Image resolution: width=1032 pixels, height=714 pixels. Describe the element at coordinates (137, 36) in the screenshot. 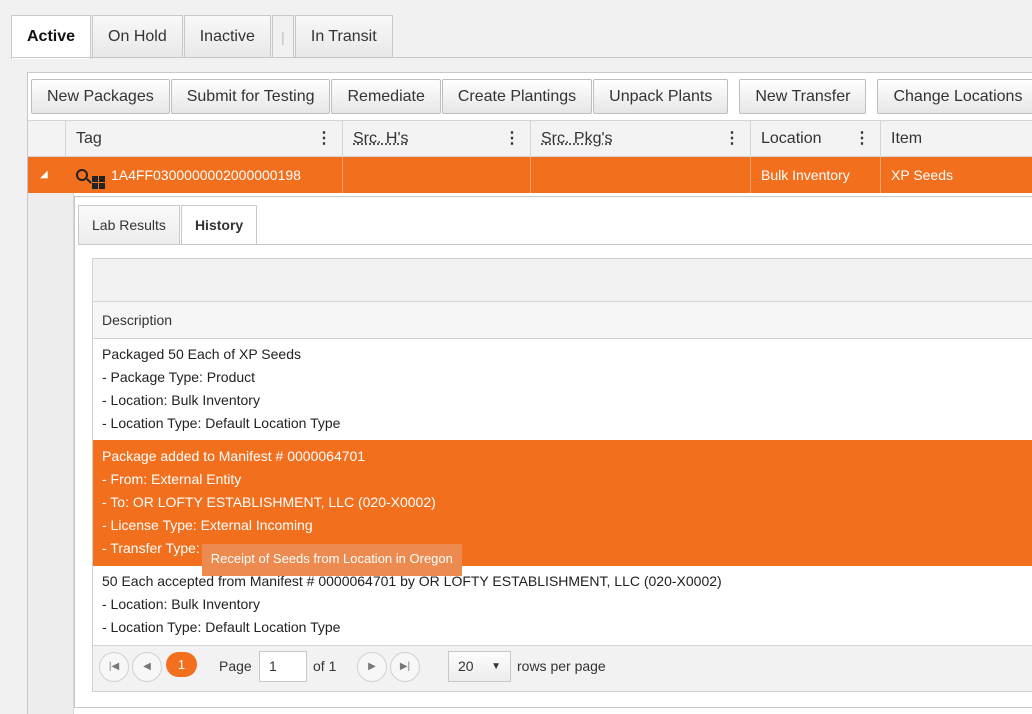

I see `tab-on-hold: On Hold` at that location.